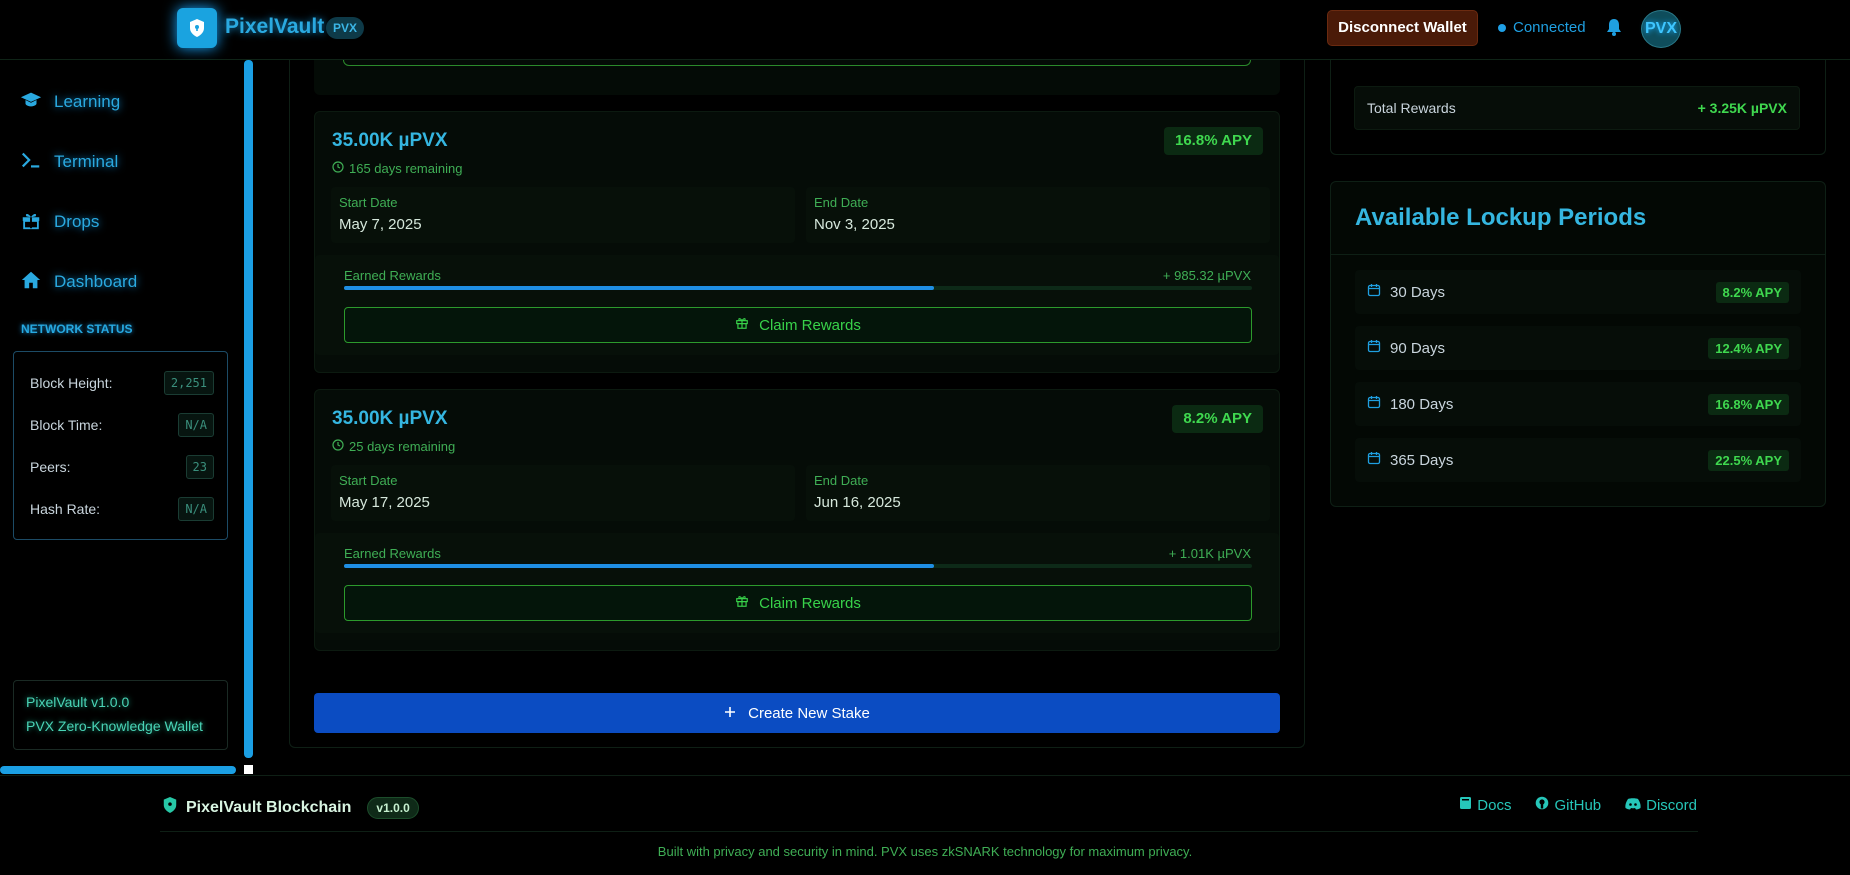  What do you see at coordinates (1549, 27) in the screenshot?
I see `connection-status: Connected` at bounding box center [1549, 27].